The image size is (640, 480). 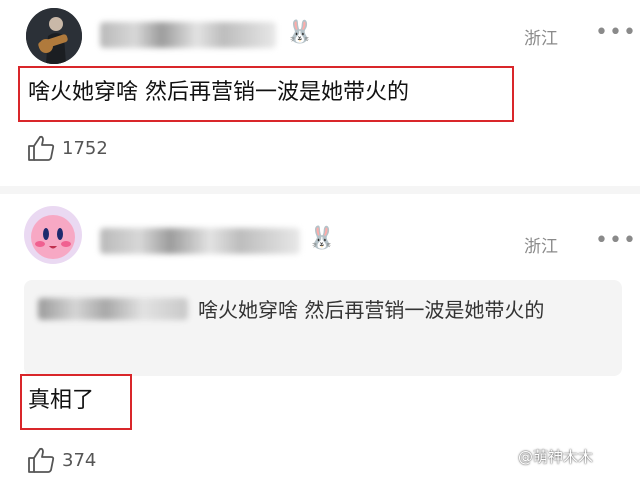 What do you see at coordinates (616, 240) in the screenshot?
I see `more-options-icon: •••` at bounding box center [616, 240].